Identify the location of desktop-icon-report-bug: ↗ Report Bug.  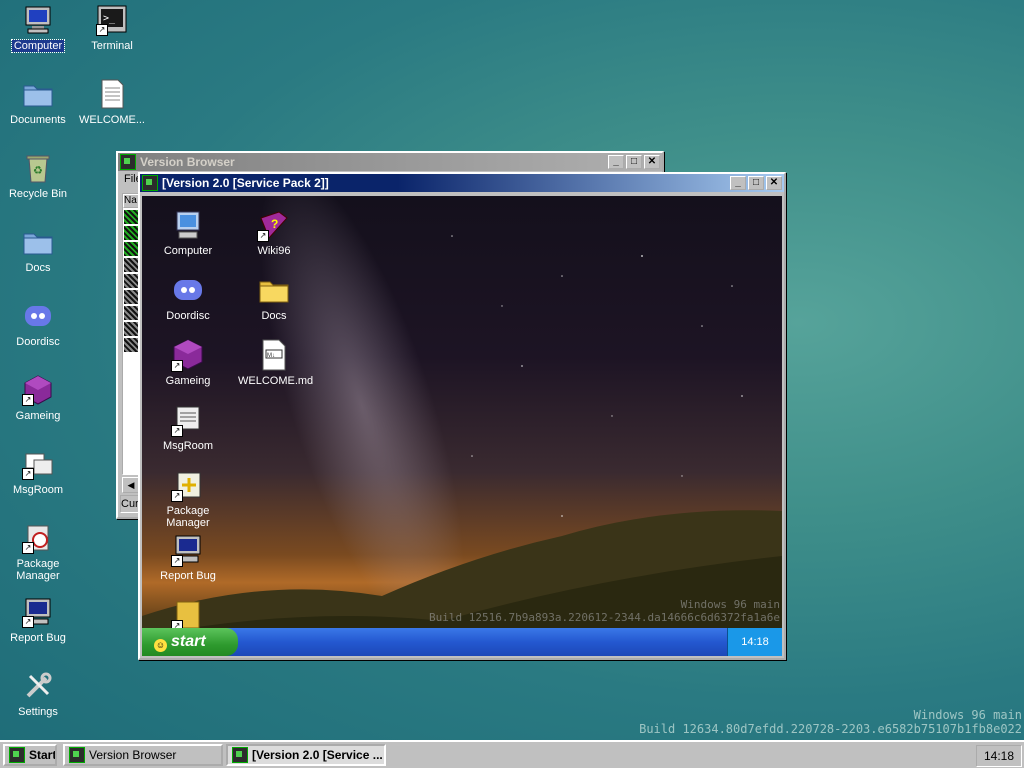
(38, 620).